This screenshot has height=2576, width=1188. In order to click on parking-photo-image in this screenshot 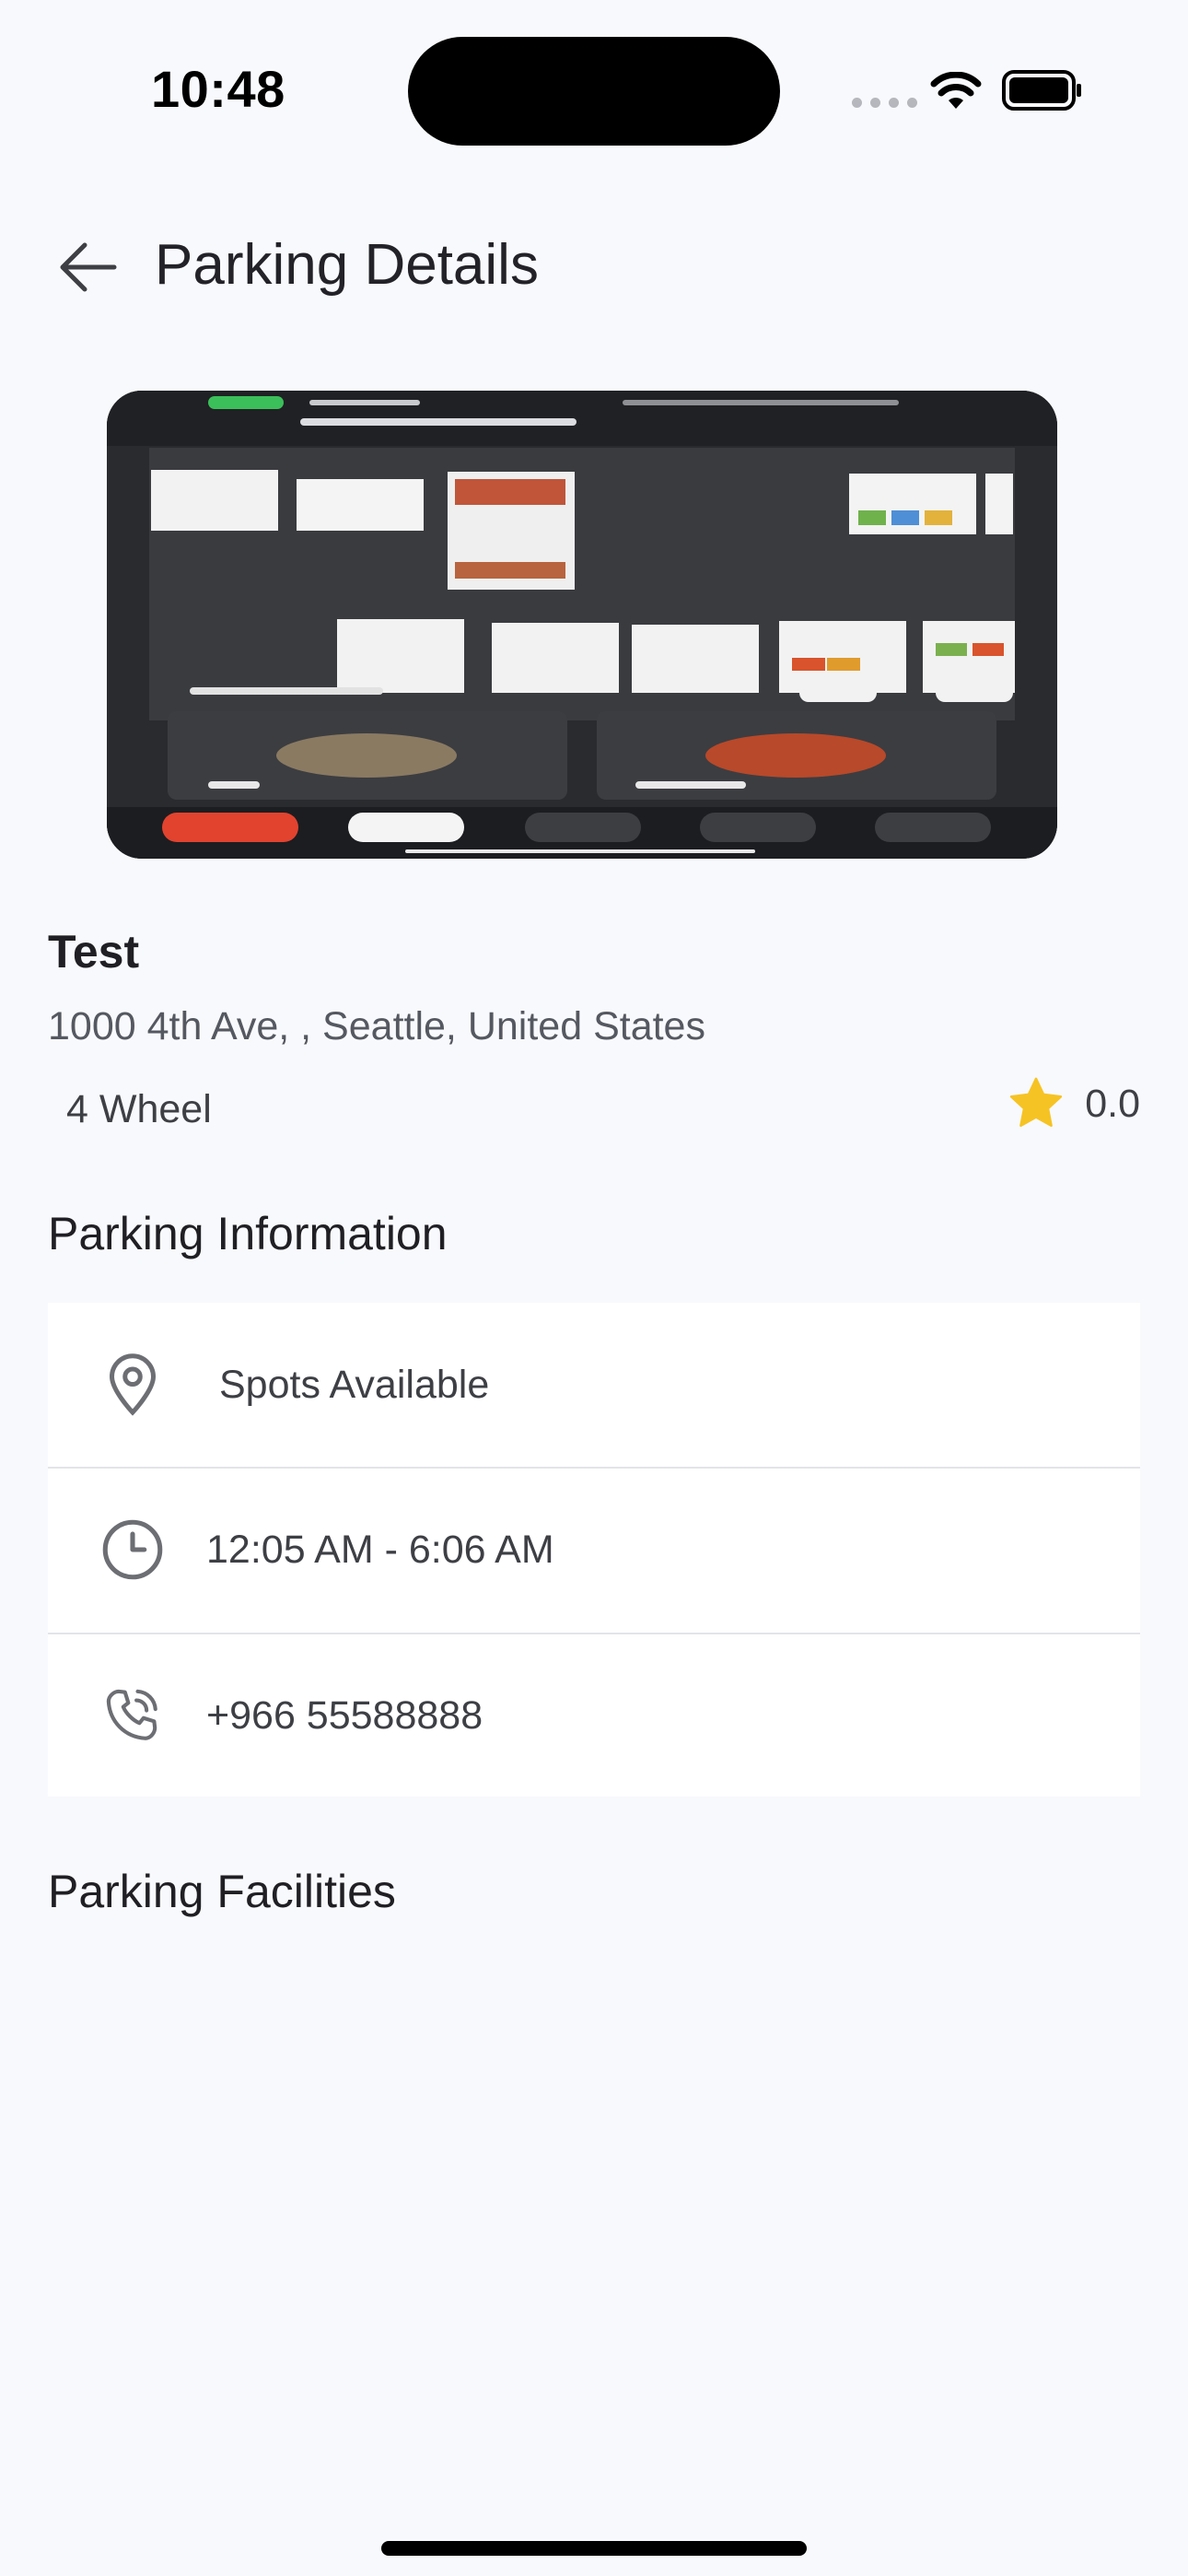, I will do `click(582, 625)`.